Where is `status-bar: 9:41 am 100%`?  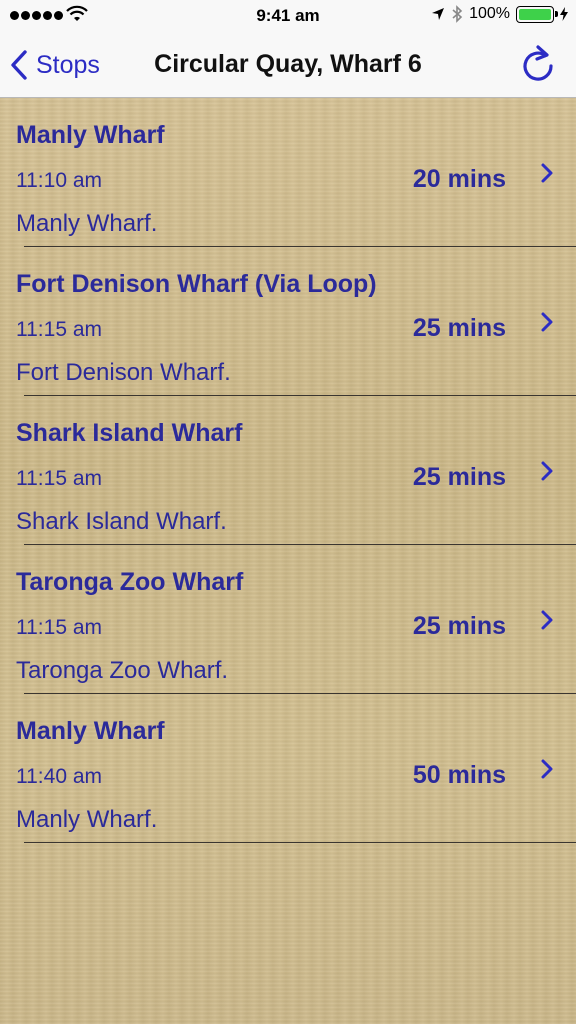 status-bar: 9:41 am 100% is located at coordinates (288, 16).